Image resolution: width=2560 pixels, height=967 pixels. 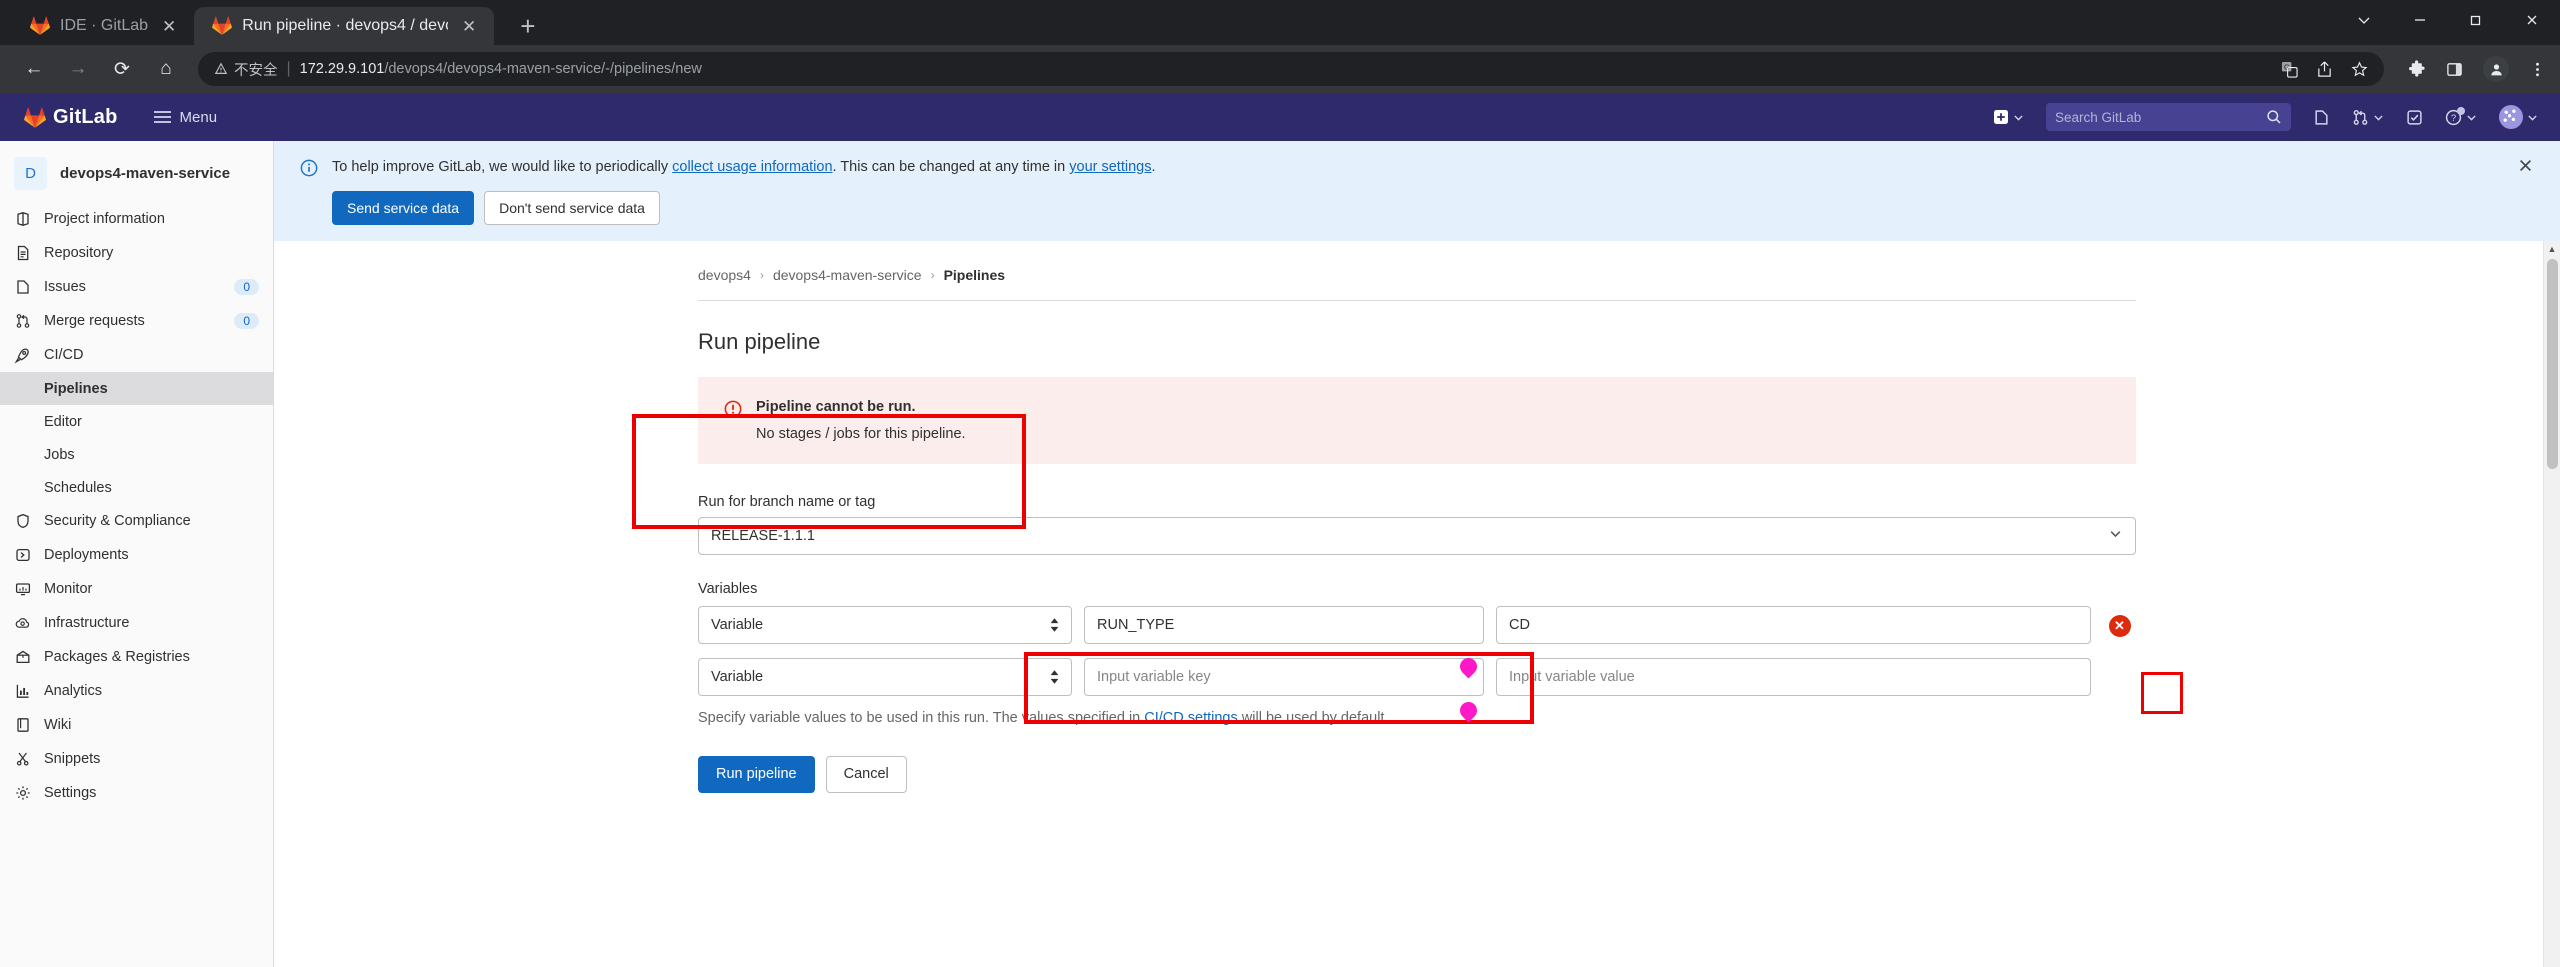 What do you see at coordinates (58, 725) in the screenshot?
I see `sidebar-item-label: Wiki` at bounding box center [58, 725].